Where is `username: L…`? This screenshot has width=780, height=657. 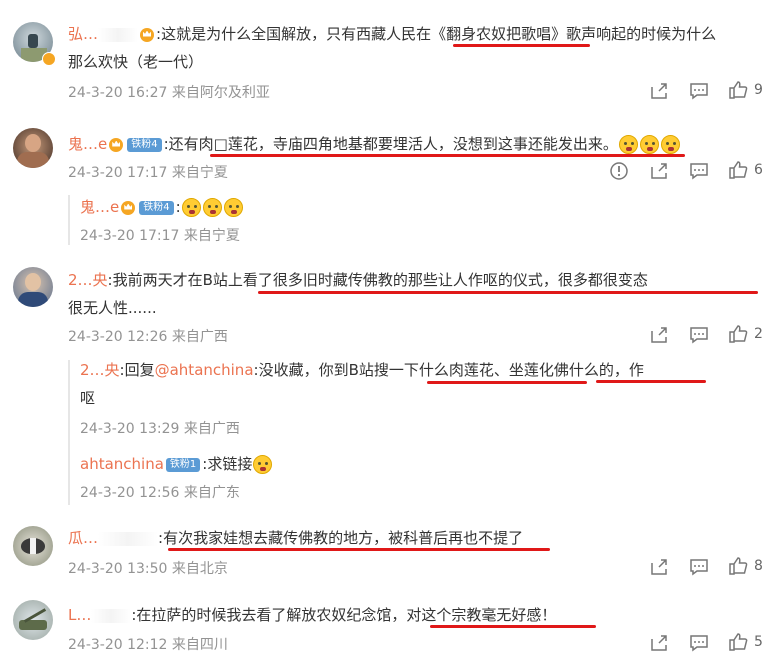
username: L… is located at coordinates (79, 615).